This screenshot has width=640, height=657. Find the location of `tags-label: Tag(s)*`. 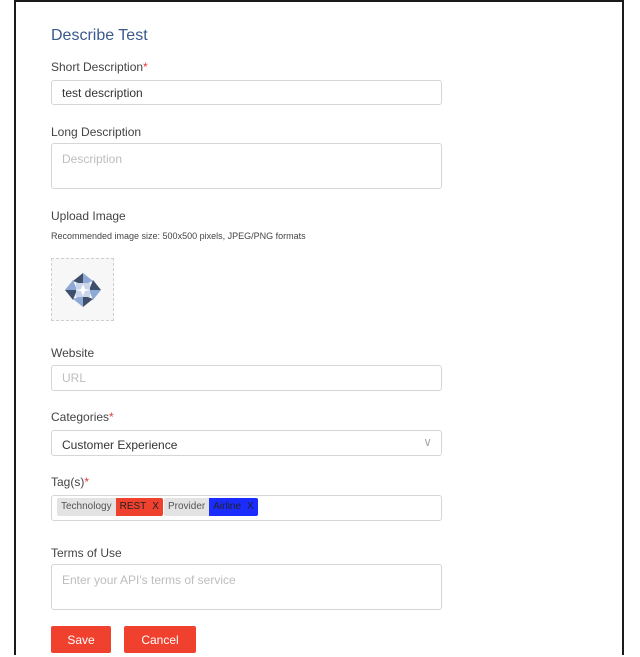

tags-label: Tag(s)* is located at coordinates (70, 482).